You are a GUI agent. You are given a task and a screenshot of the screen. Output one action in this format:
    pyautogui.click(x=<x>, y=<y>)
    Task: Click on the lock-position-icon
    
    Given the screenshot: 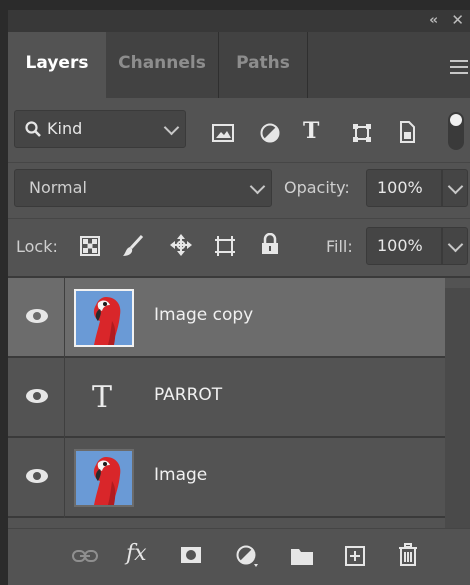 What is the action you would take?
    pyautogui.click(x=181, y=245)
    